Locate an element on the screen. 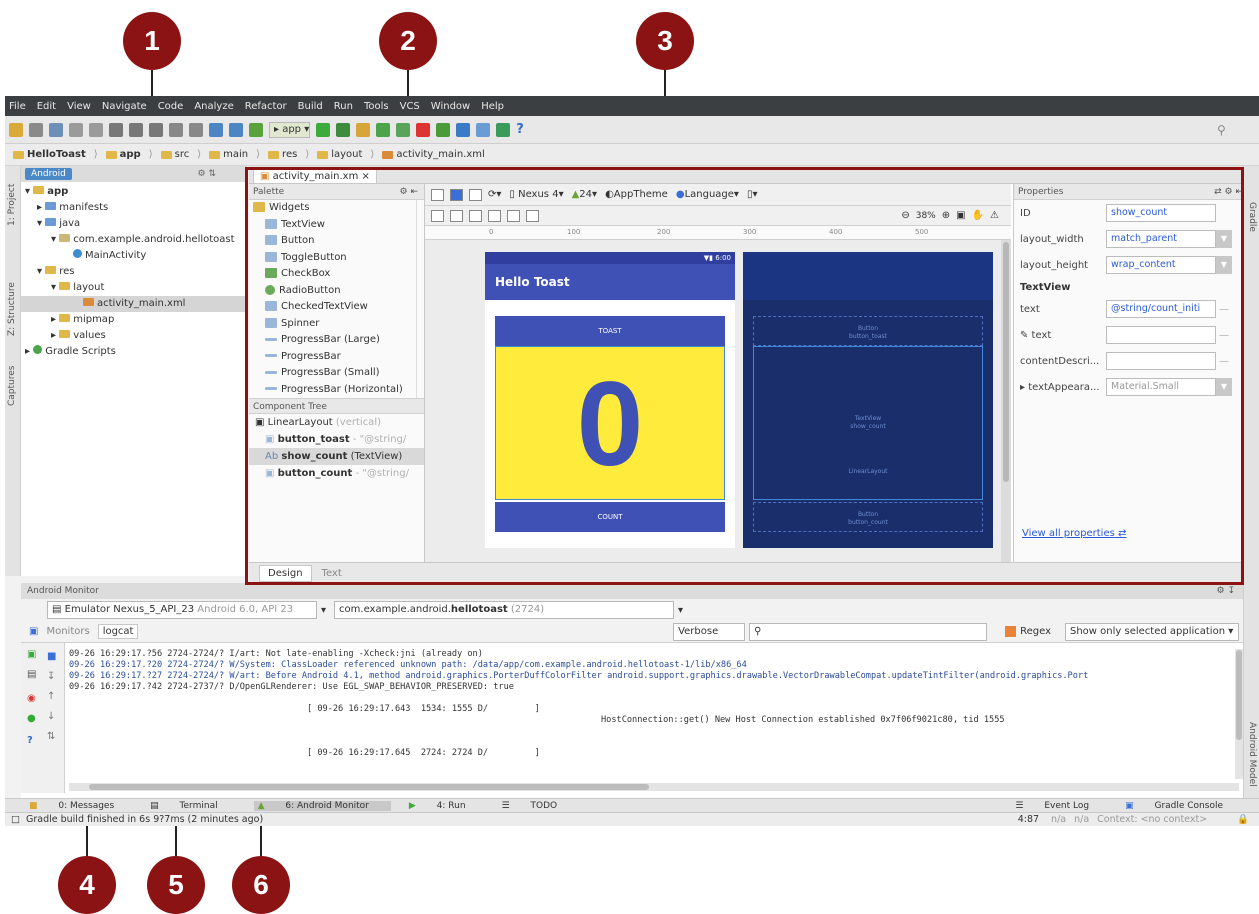  log-level-select: Verbose is located at coordinates (709, 631).